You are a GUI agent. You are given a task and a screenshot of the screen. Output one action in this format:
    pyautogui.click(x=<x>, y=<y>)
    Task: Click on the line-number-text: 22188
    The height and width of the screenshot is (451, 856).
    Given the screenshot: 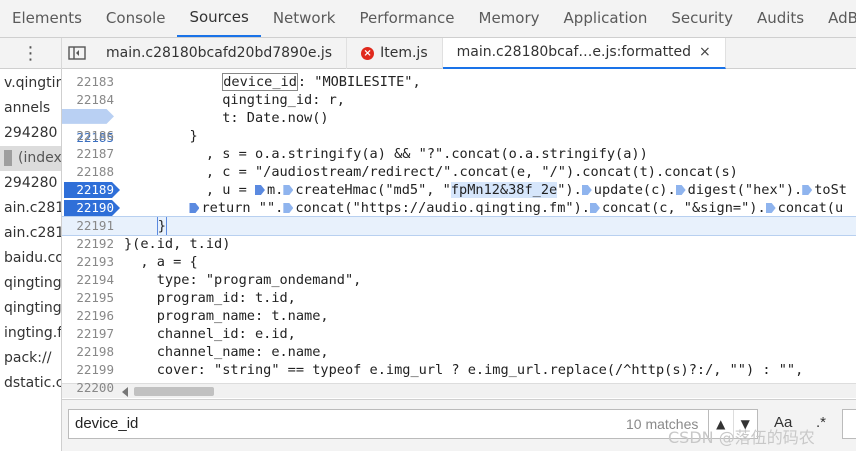 What is the action you would take?
    pyautogui.click(x=95, y=171)
    